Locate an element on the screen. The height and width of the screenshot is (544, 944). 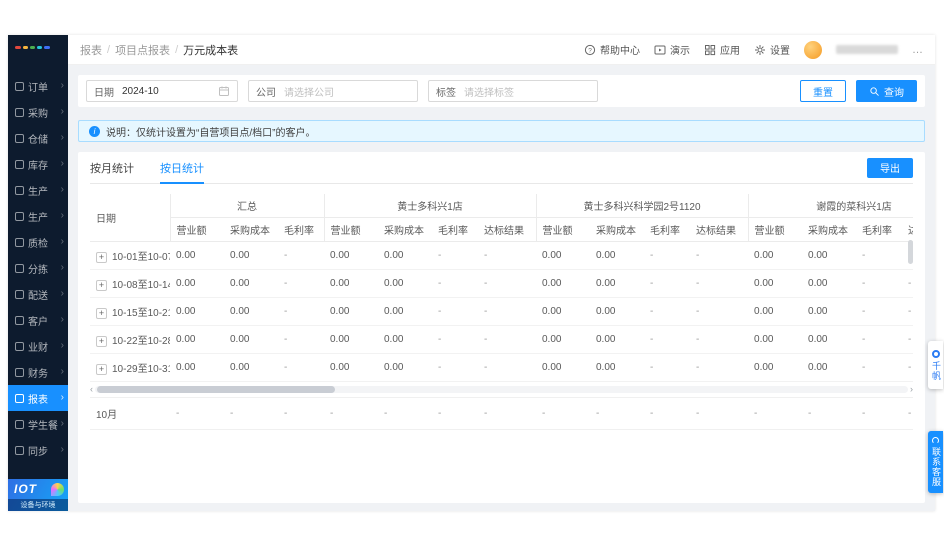
sidebar-item-采购: 采购 › is located at coordinates (38, 112).